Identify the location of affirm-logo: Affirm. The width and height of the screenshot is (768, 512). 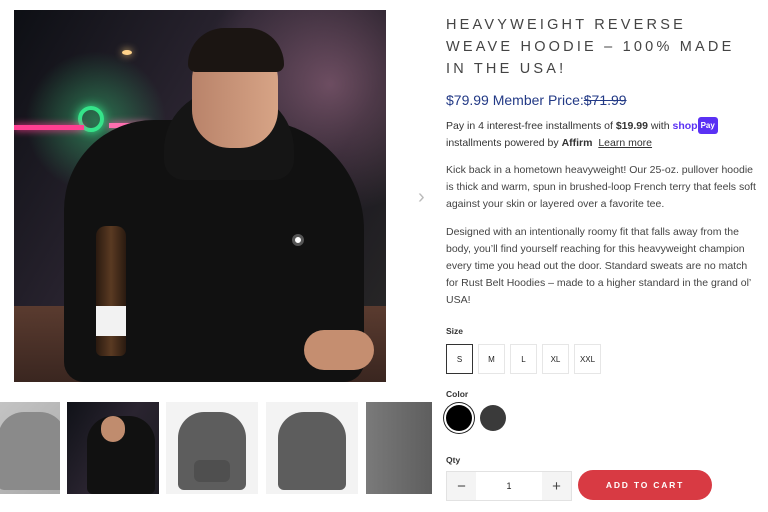
(577, 143).